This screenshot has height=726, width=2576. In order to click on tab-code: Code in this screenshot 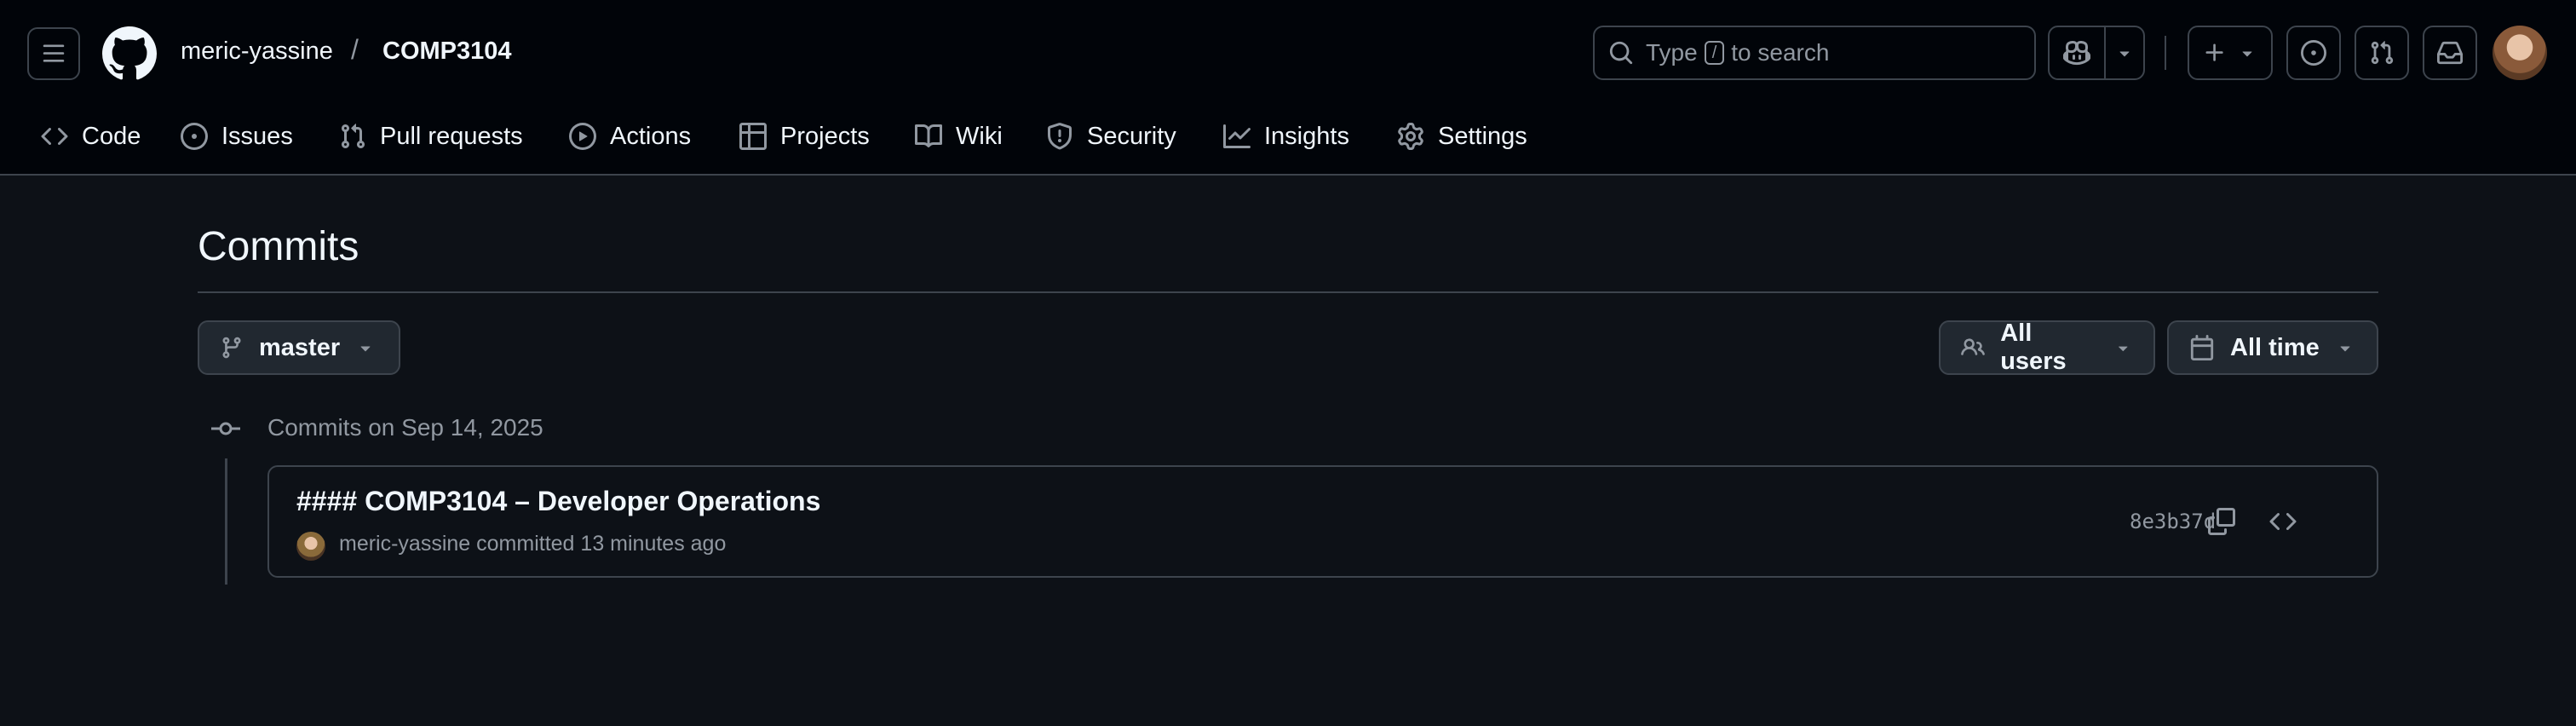, I will do `click(91, 136)`.